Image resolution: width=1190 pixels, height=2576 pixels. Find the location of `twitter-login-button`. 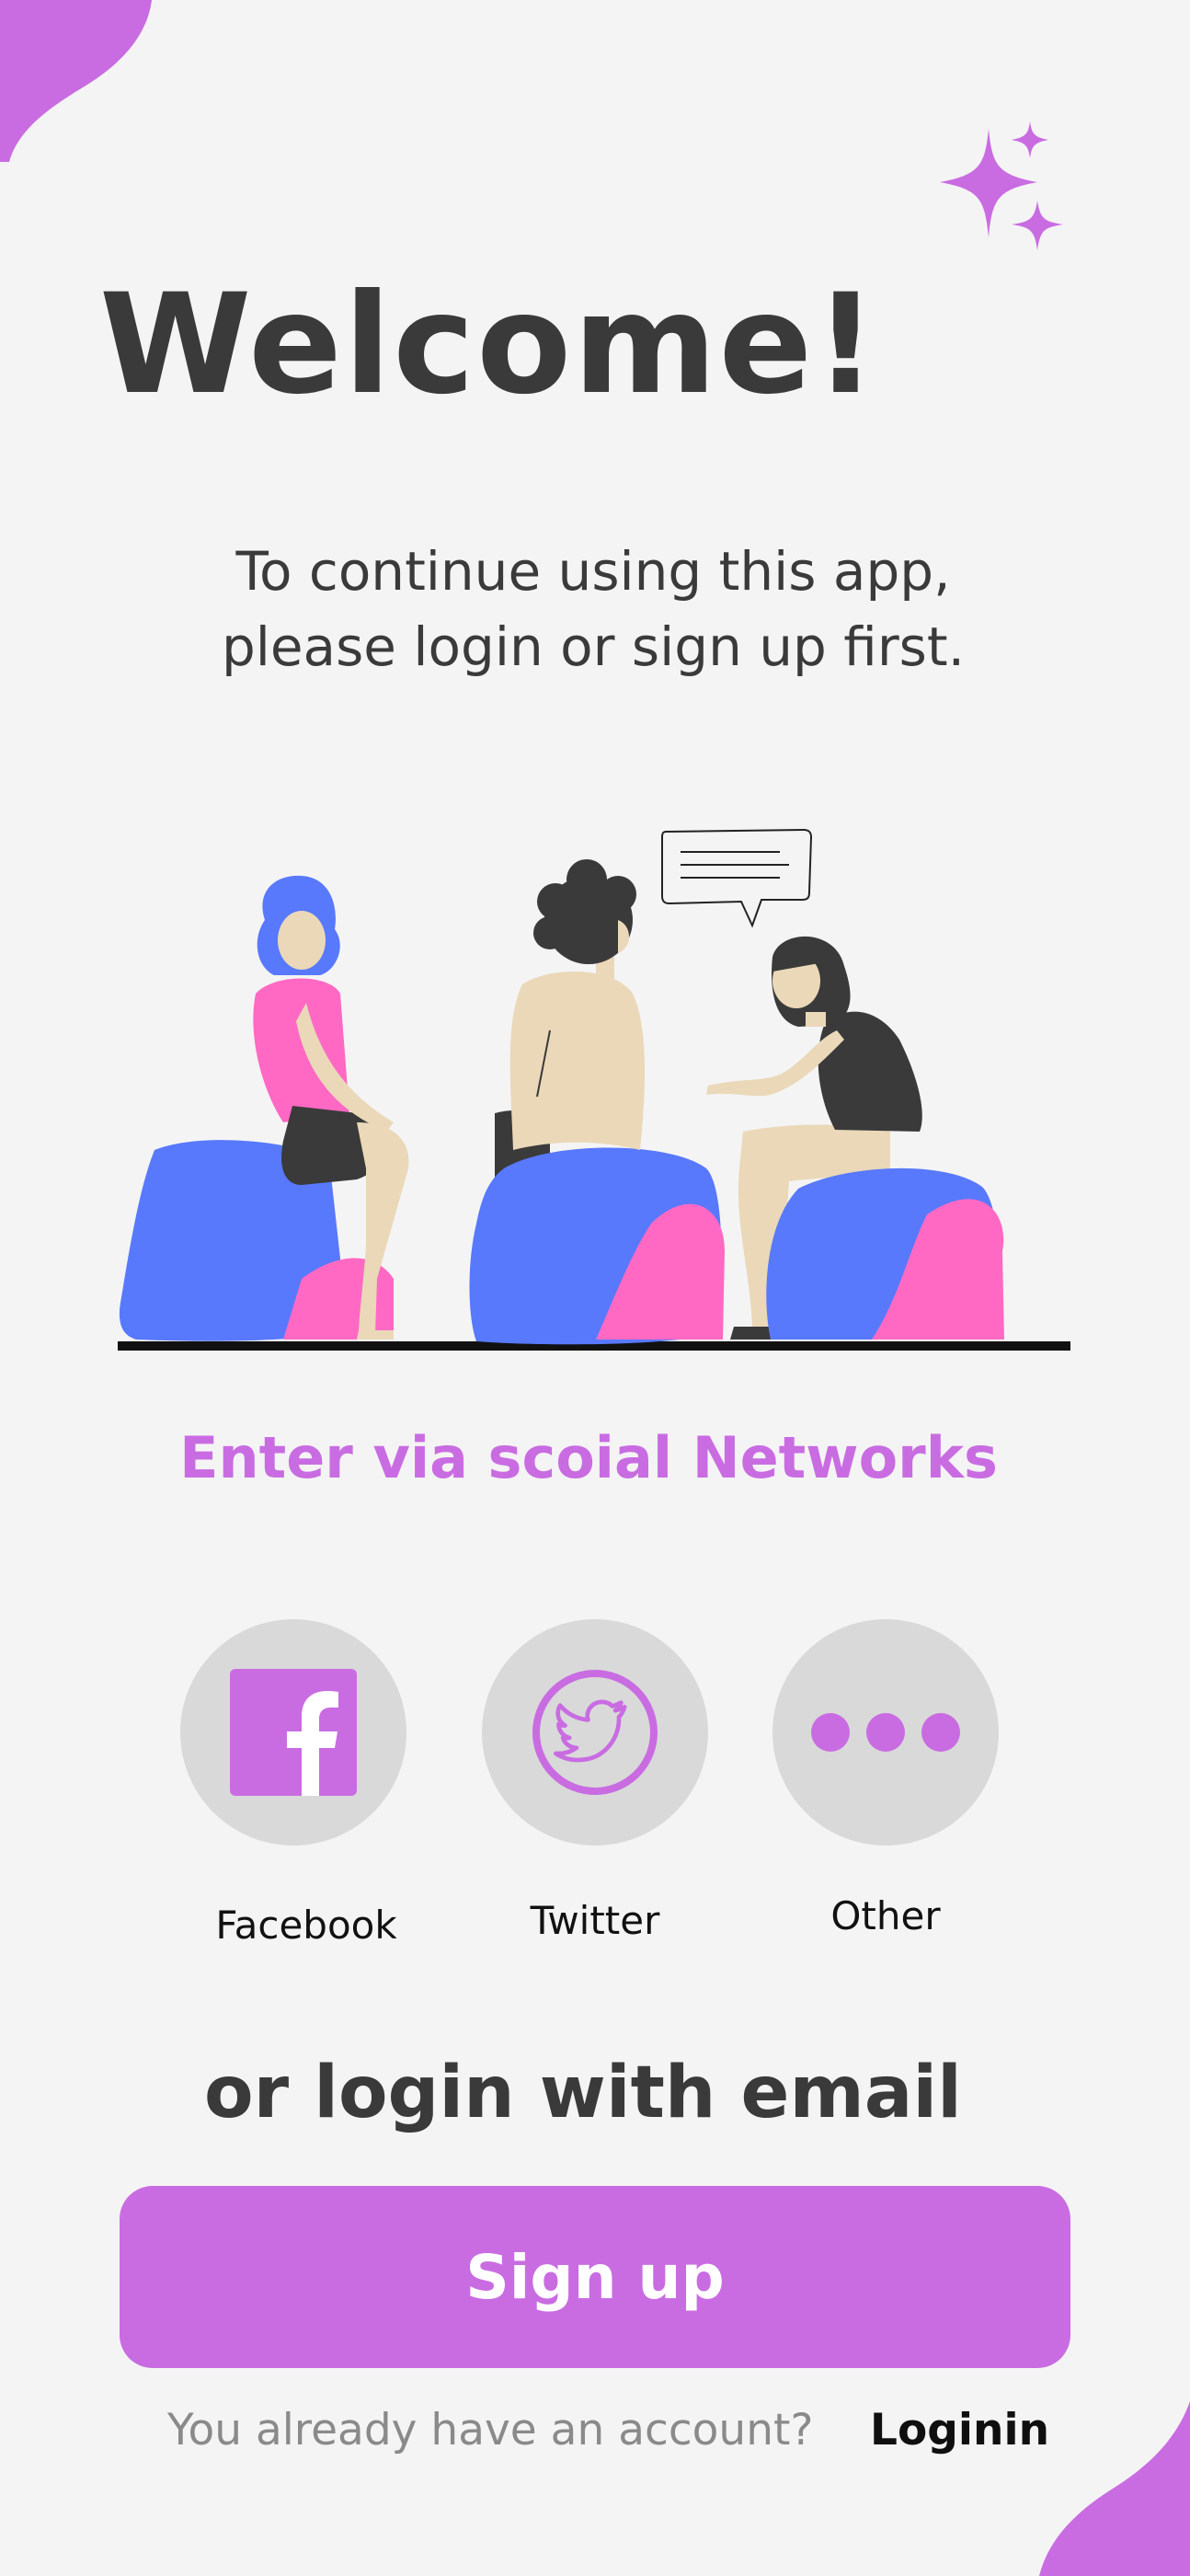

twitter-login-button is located at coordinates (595, 1732).